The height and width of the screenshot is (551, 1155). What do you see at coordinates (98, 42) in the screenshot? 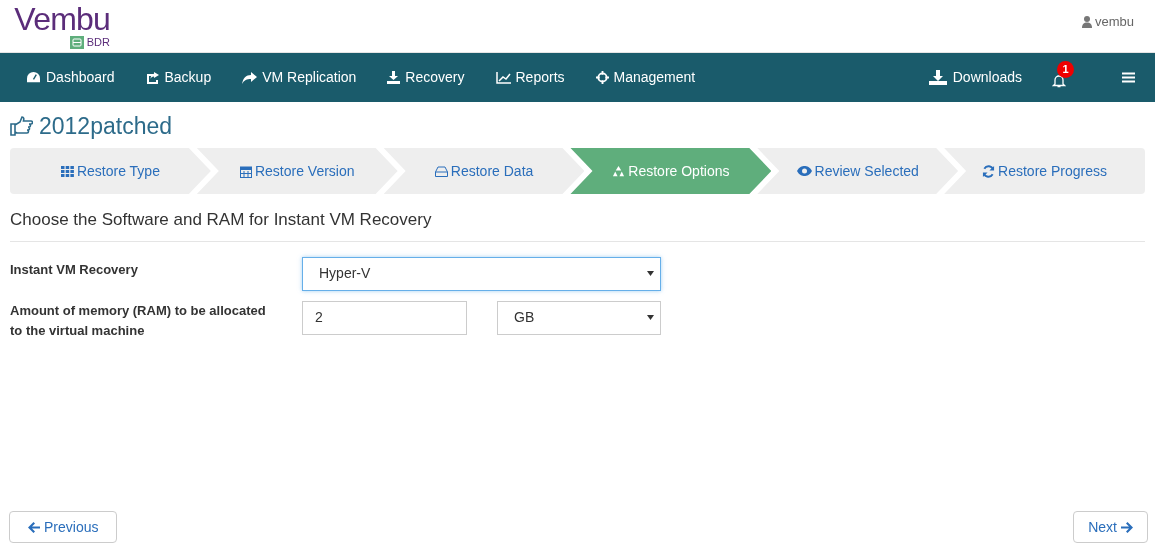
I see `product-name: BDR` at bounding box center [98, 42].